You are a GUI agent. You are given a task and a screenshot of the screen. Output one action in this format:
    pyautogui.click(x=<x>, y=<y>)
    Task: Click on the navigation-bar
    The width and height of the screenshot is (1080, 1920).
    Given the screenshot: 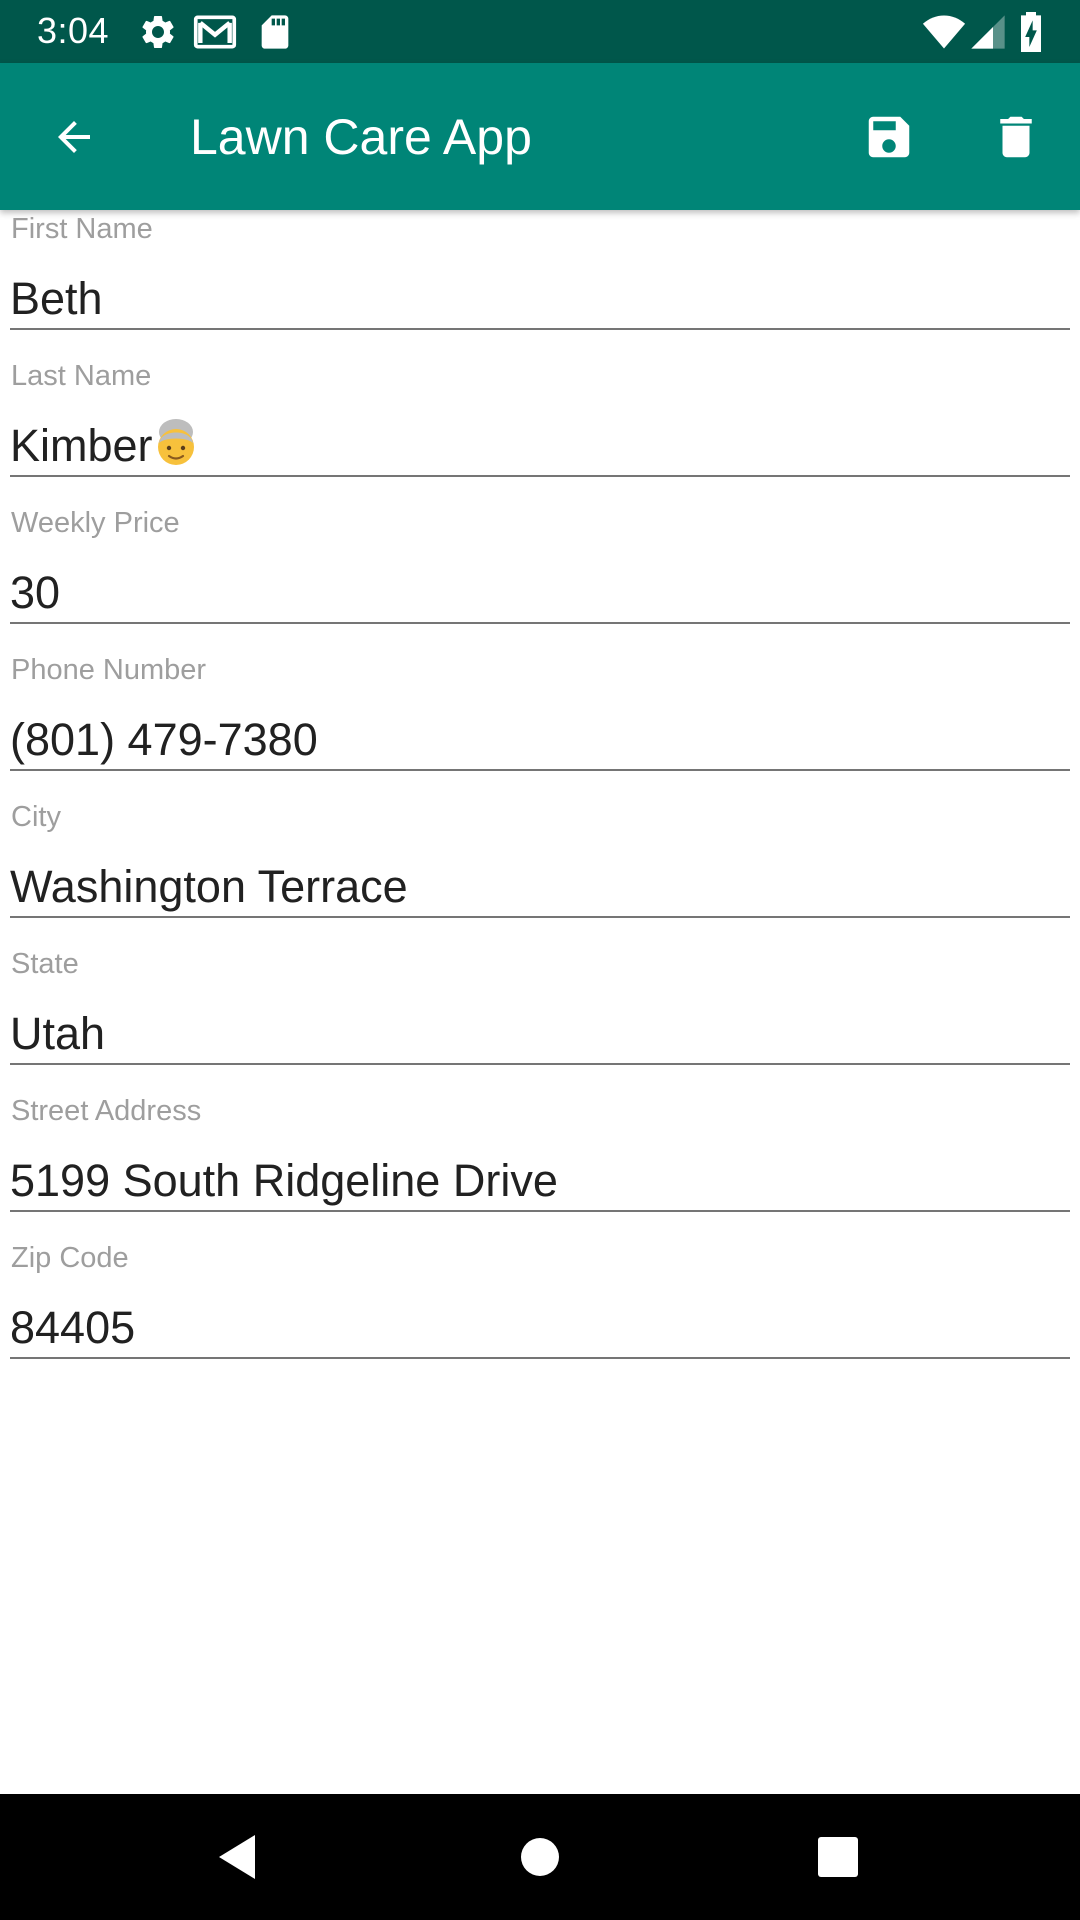 What is the action you would take?
    pyautogui.click(x=540, y=1857)
    